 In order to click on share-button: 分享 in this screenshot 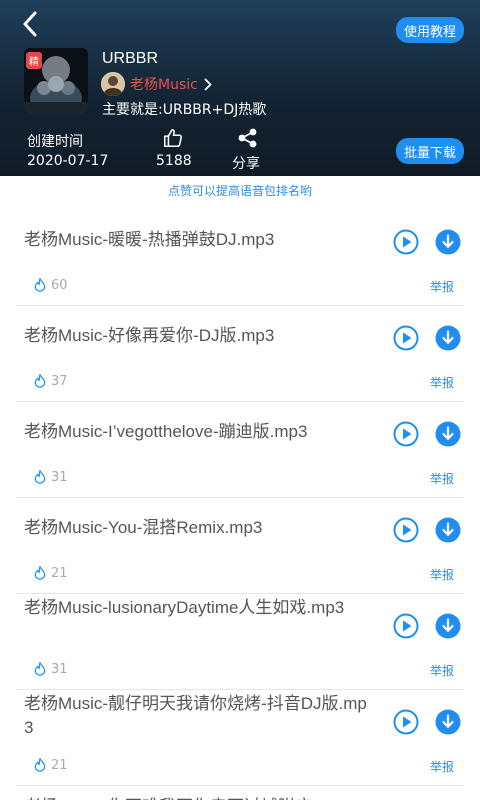, I will do `click(246, 163)`.